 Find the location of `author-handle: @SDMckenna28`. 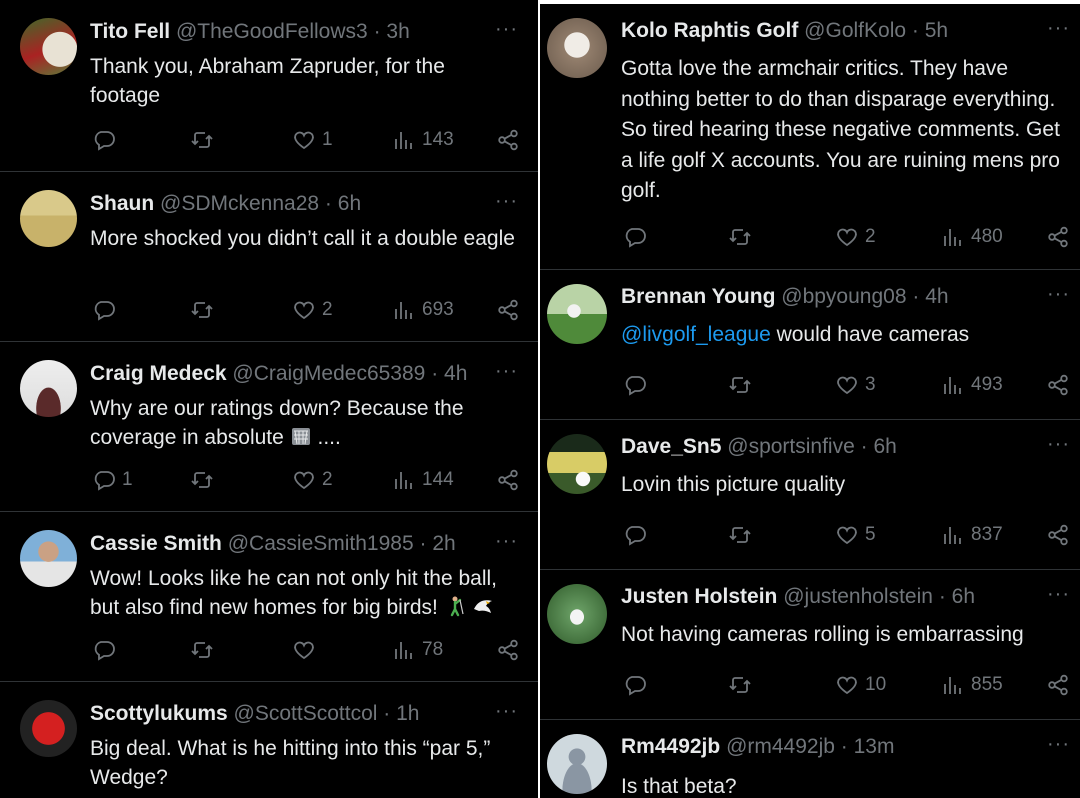

author-handle: @SDMckenna28 is located at coordinates (239, 203).